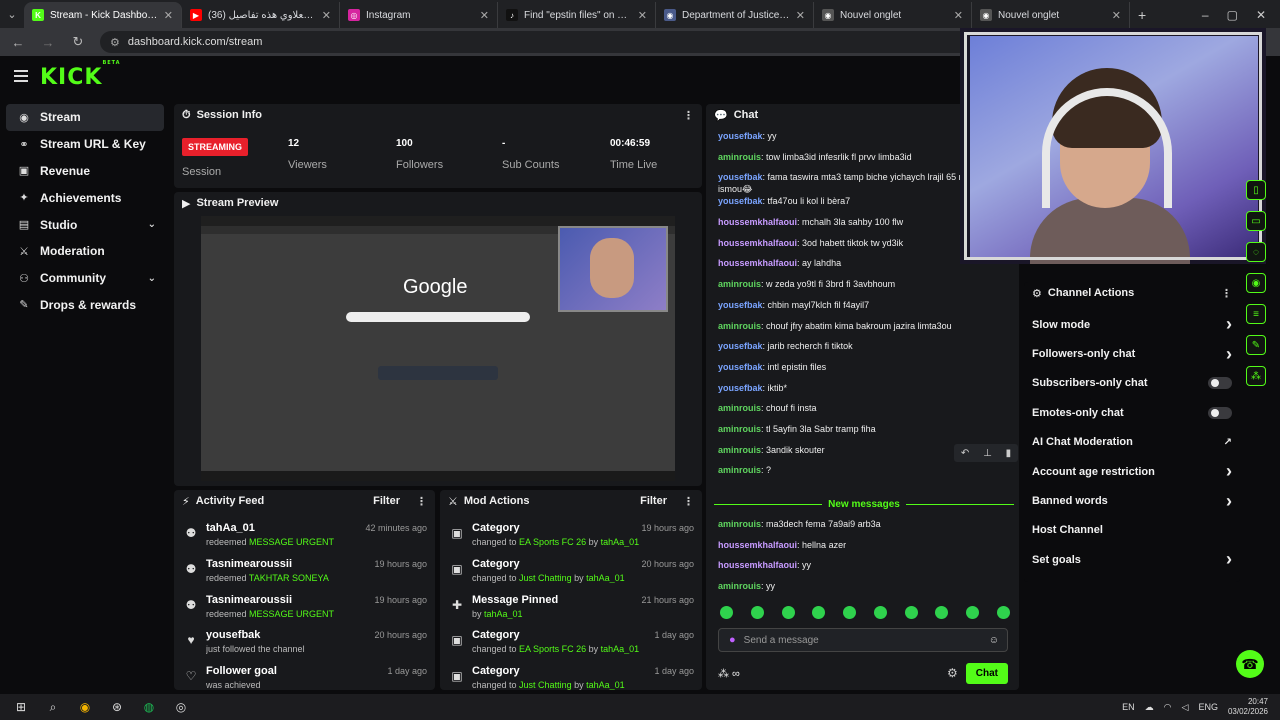 The width and height of the screenshot is (1280, 720). Describe the element at coordinates (85, 707) in the screenshot. I see `chrome-icon: ◉` at that location.